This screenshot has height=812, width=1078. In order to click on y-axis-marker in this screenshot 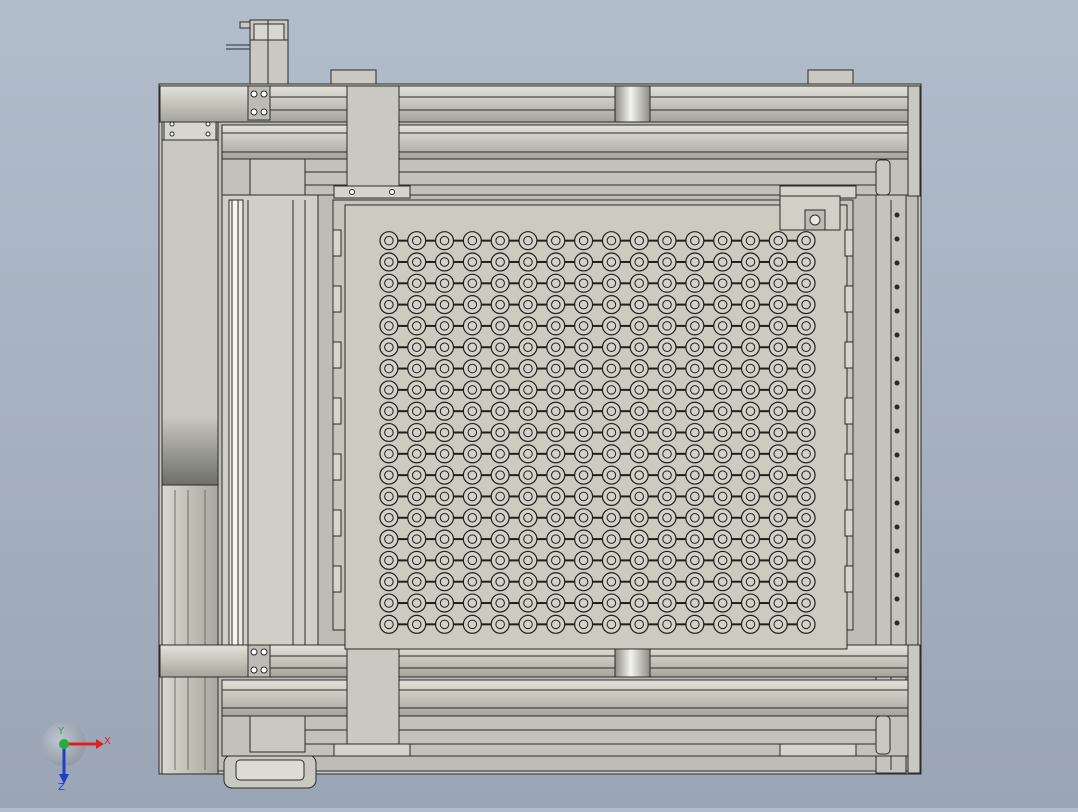, I will do `click(64, 744)`.